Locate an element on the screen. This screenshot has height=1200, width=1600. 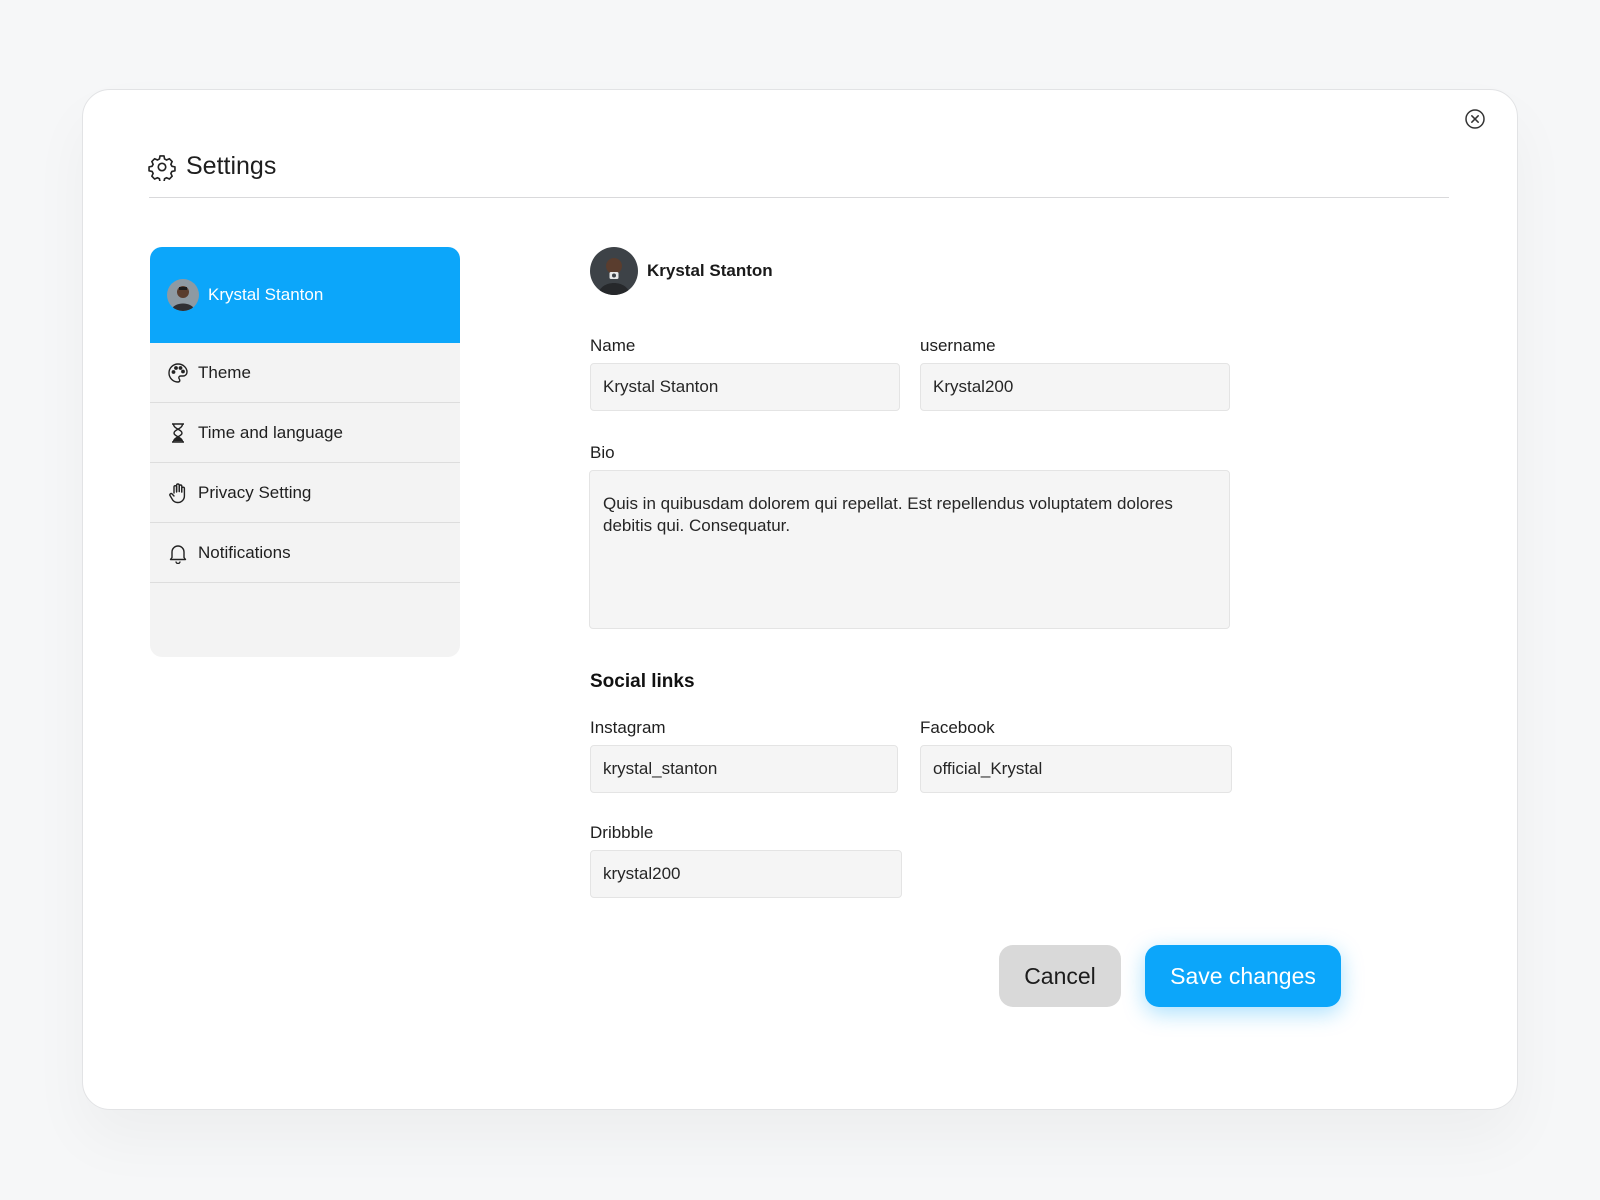
gear-icon is located at coordinates (162, 167).